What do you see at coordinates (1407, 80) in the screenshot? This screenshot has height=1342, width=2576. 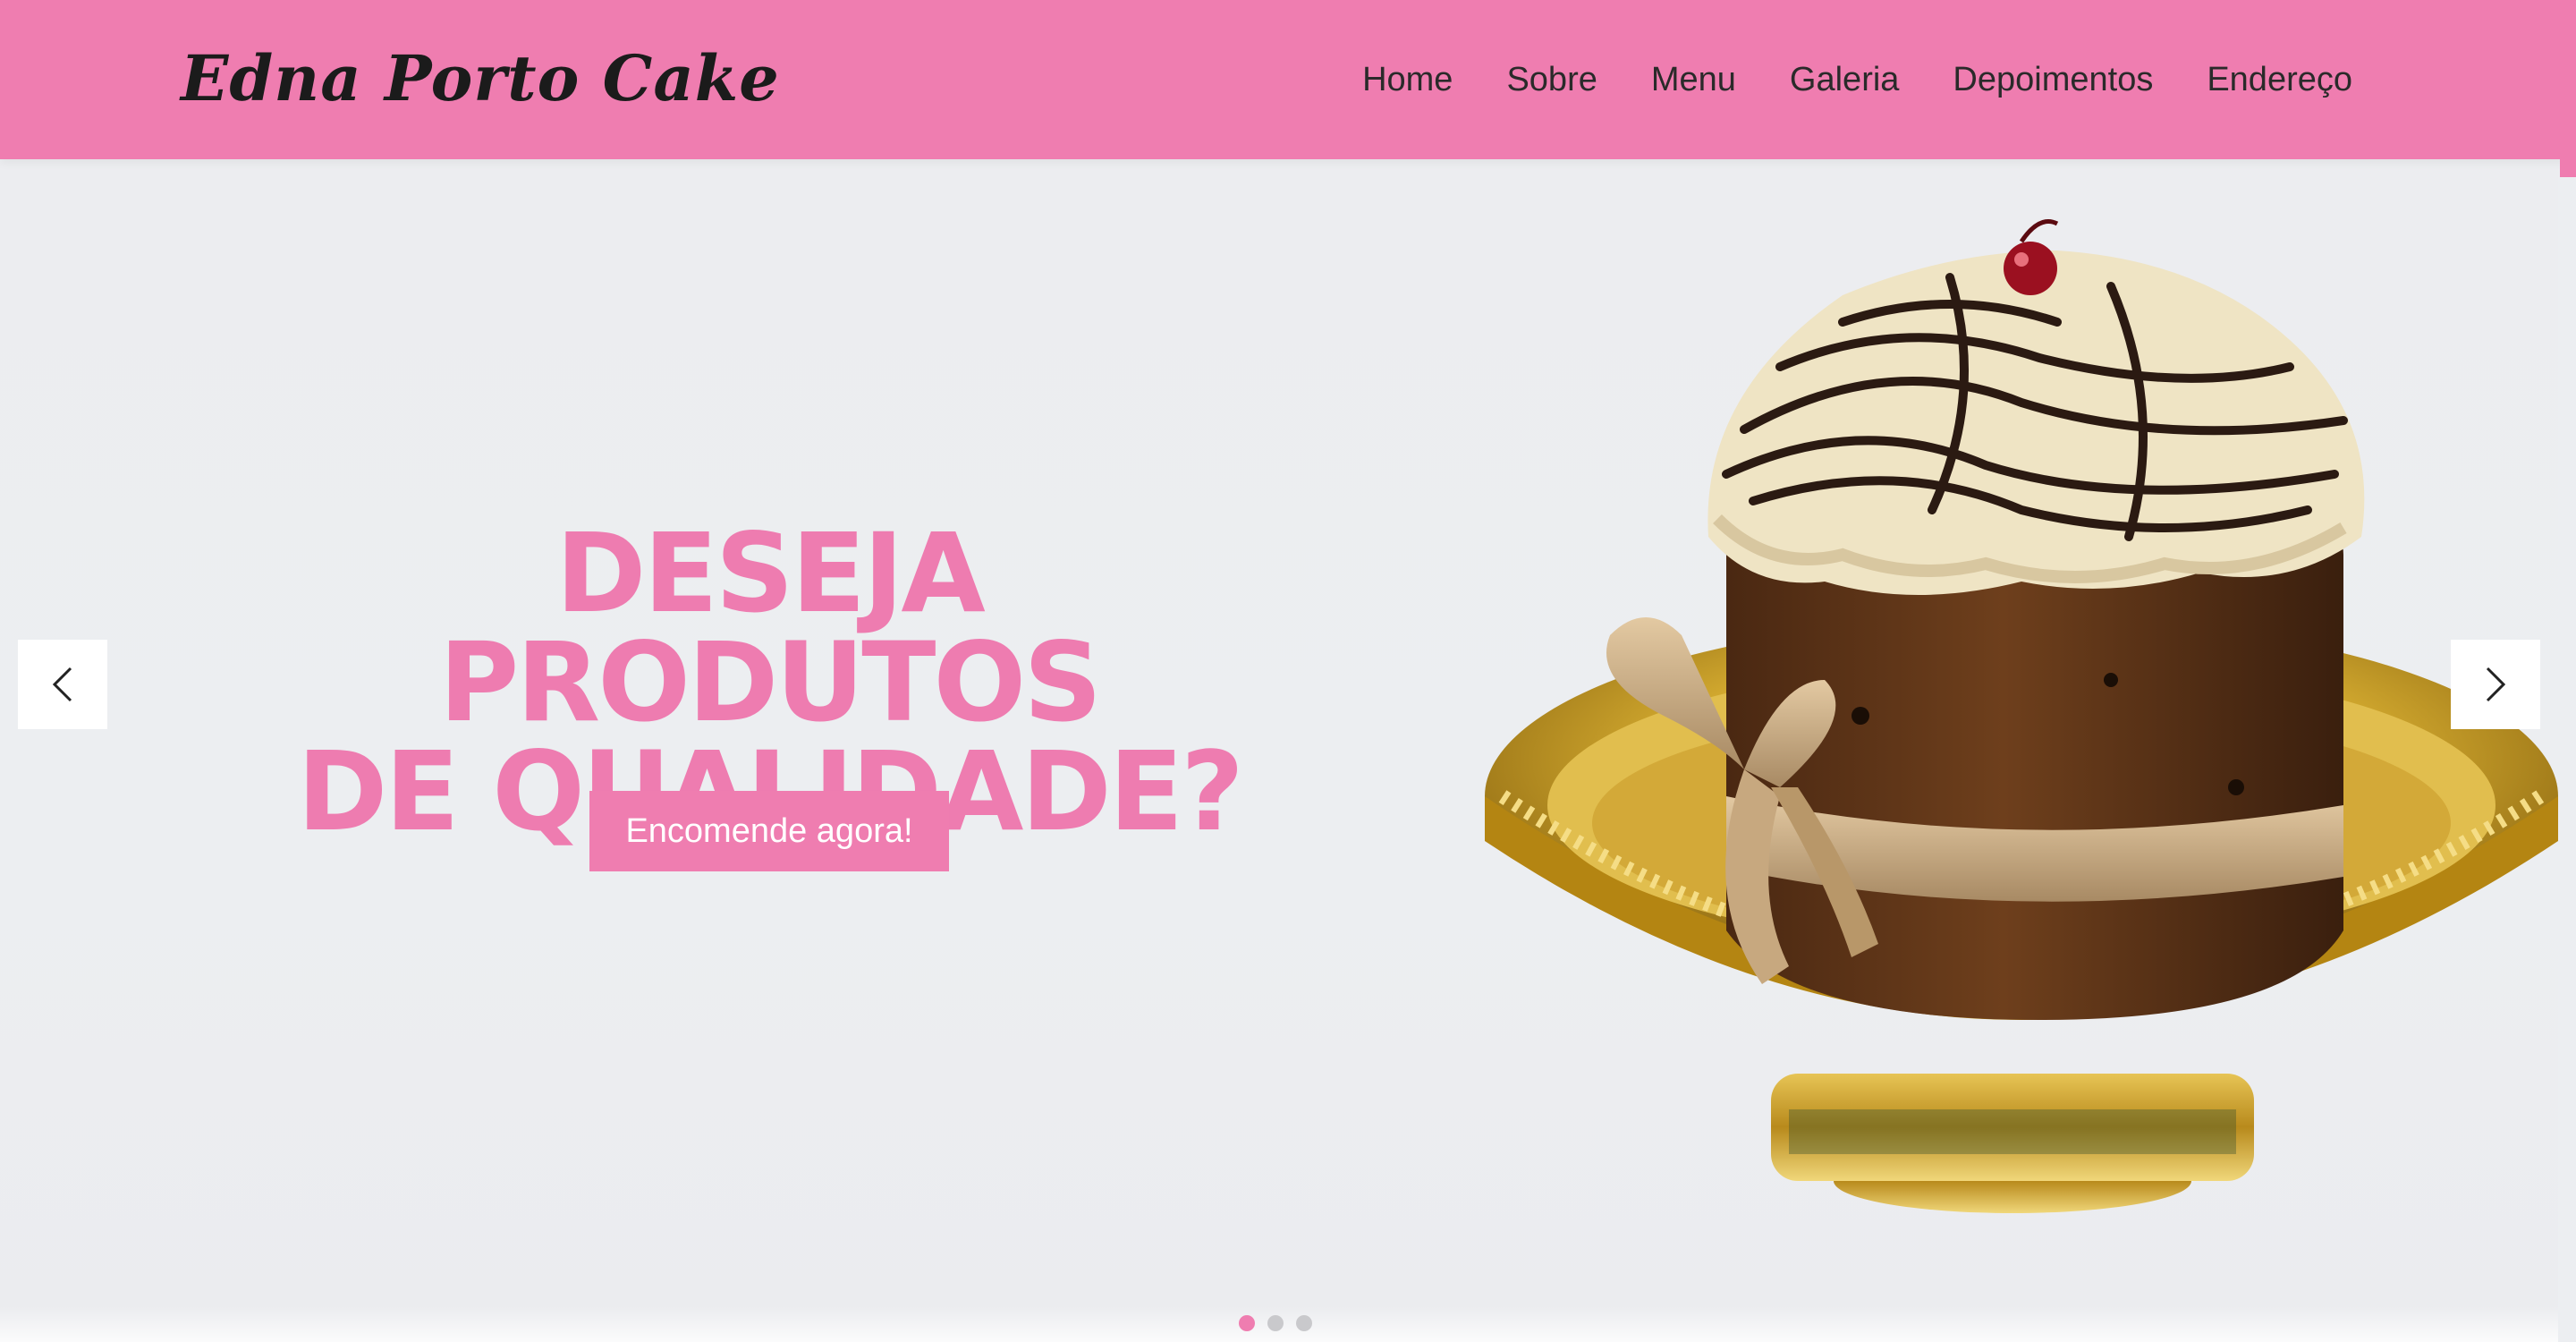 I see `nav-item-home: Home` at bounding box center [1407, 80].